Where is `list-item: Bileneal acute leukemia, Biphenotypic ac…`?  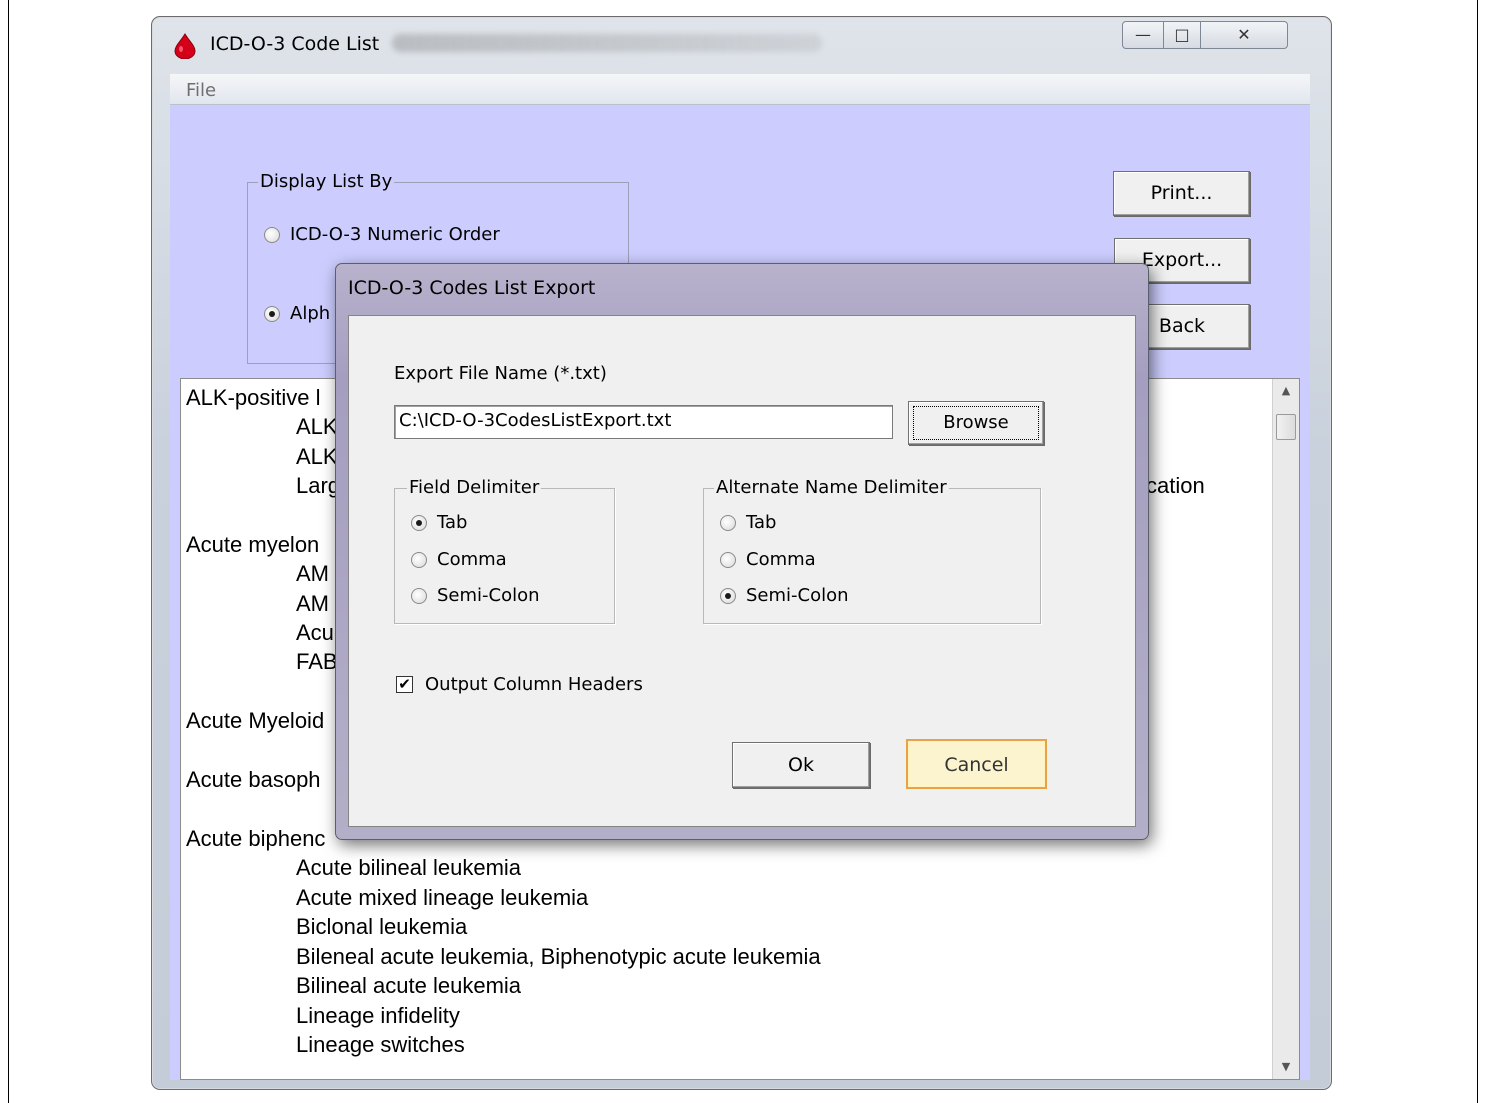 list-item: Bileneal acute leukemia, Biphenotypic ac… is located at coordinates (558, 957).